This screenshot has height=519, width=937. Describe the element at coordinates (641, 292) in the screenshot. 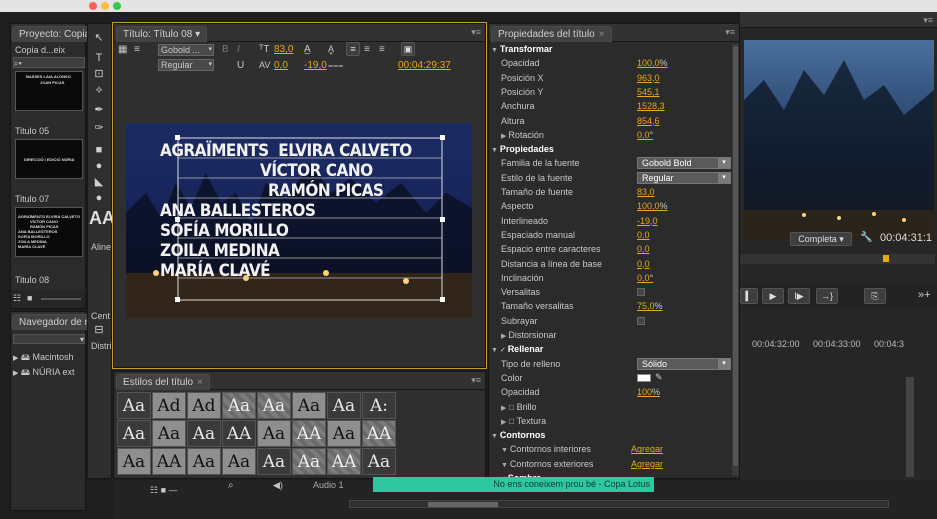

I see `property-checkbox` at that location.